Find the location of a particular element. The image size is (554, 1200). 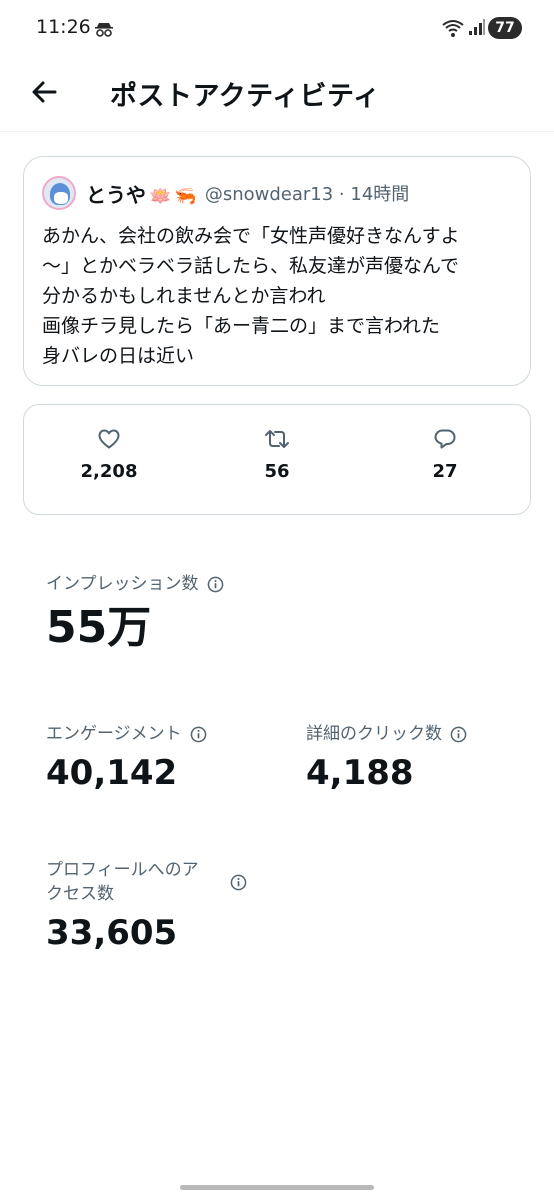

post-header: とうや 🪷 🦐 @snowdear13 · 14時間 is located at coordinates (277, 193).